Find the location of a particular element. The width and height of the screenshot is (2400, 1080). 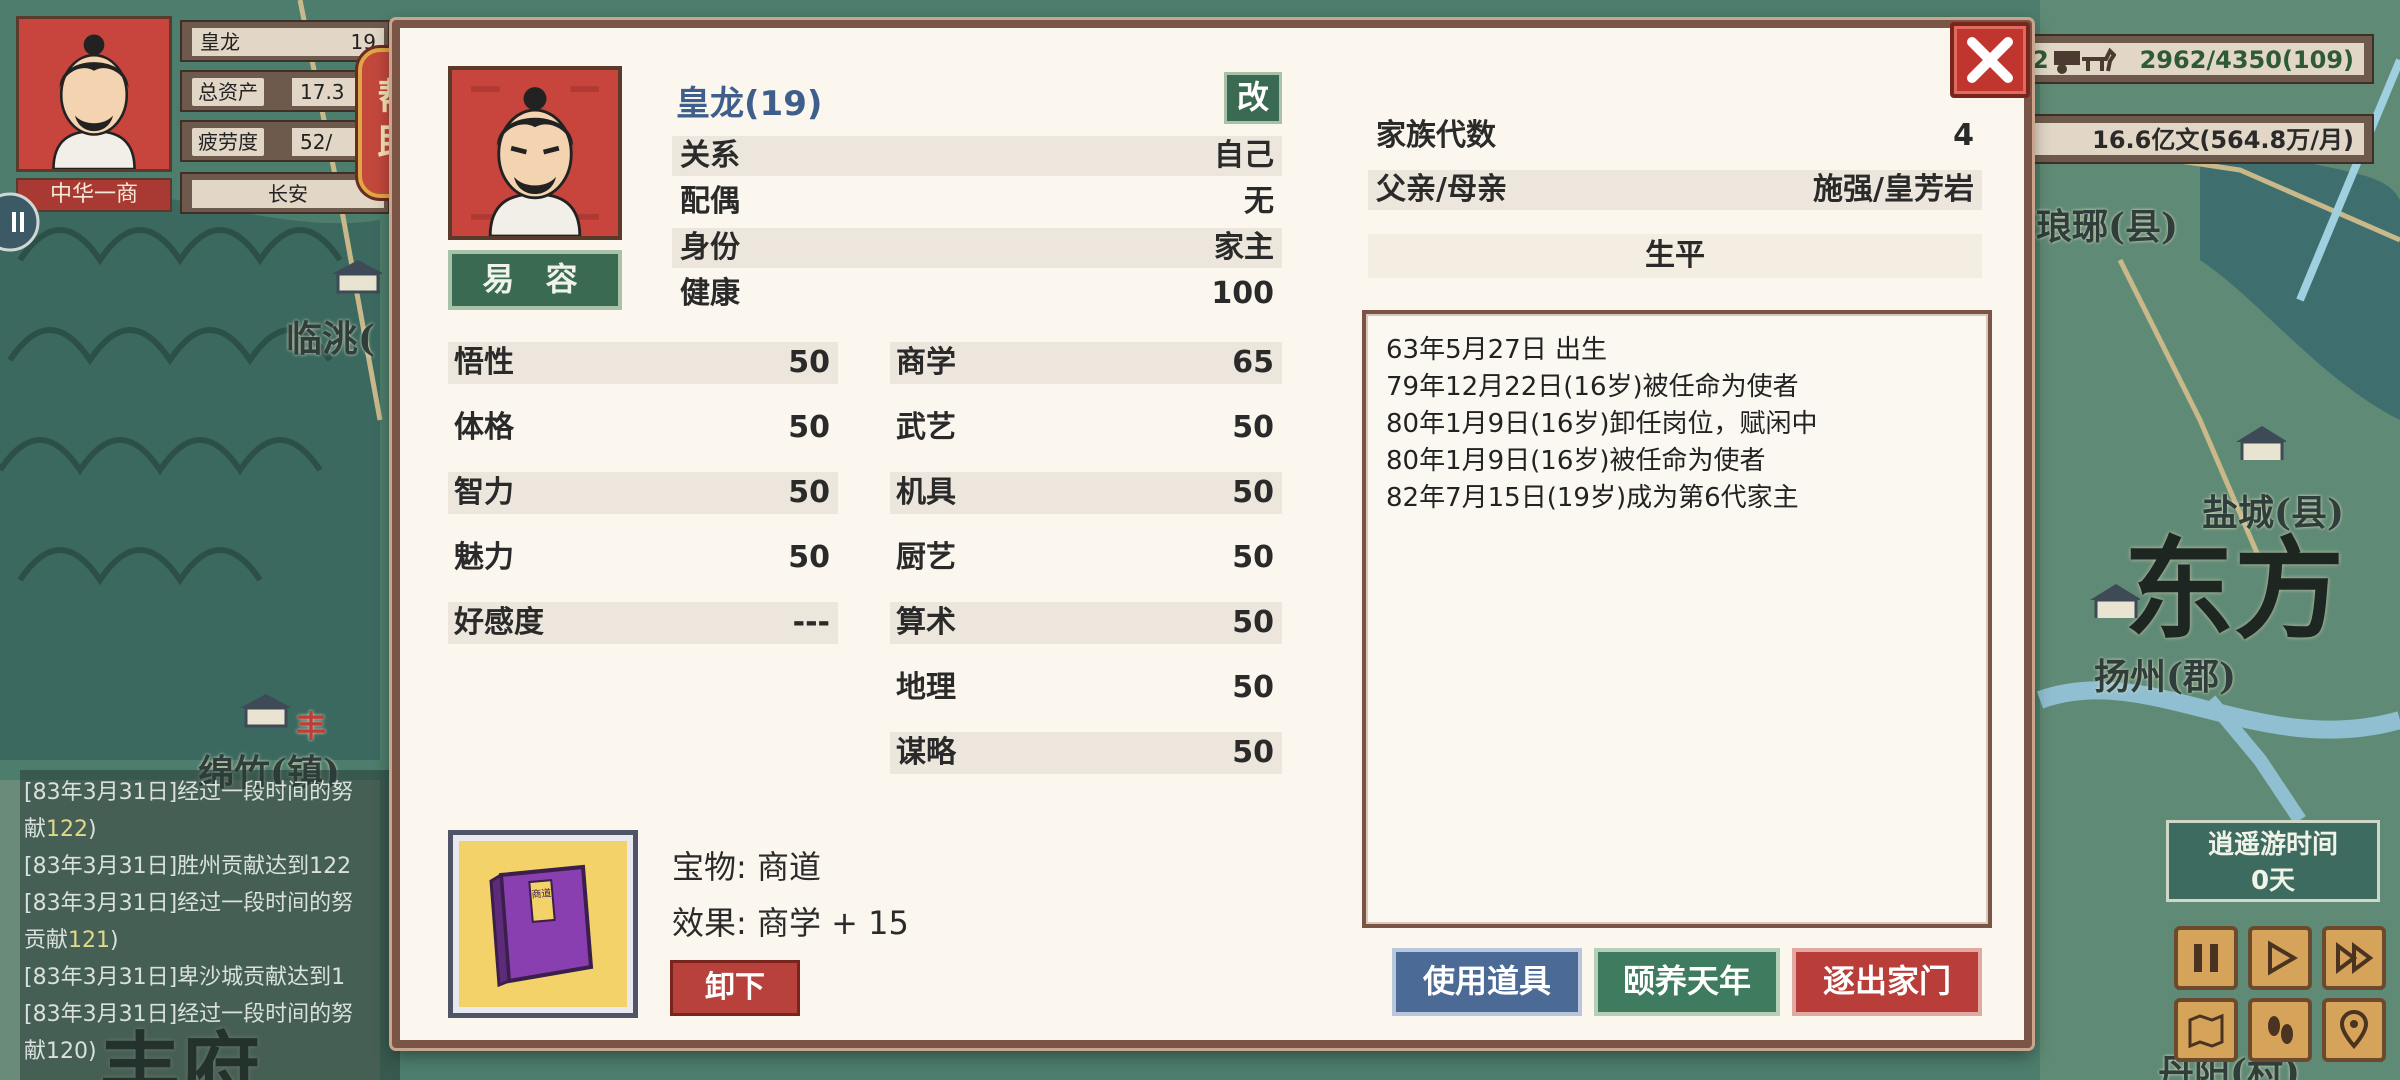

stat-row: 体格 50 is located at coordinates (643, 428).